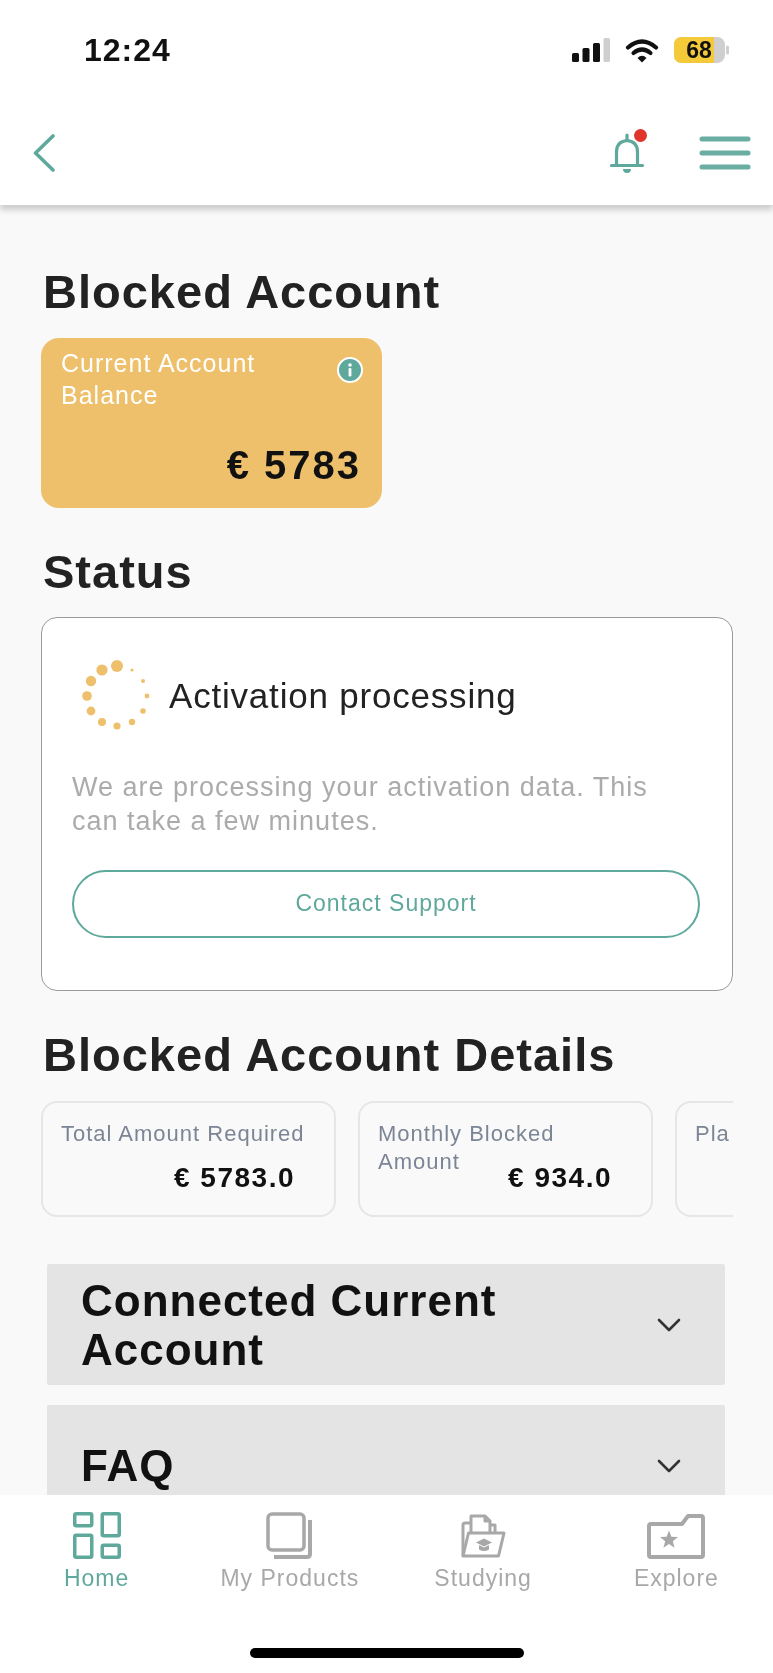 This screenshot has width=773, height=1673. I want to click on balance-amount: € 5783, so click(293, 465).